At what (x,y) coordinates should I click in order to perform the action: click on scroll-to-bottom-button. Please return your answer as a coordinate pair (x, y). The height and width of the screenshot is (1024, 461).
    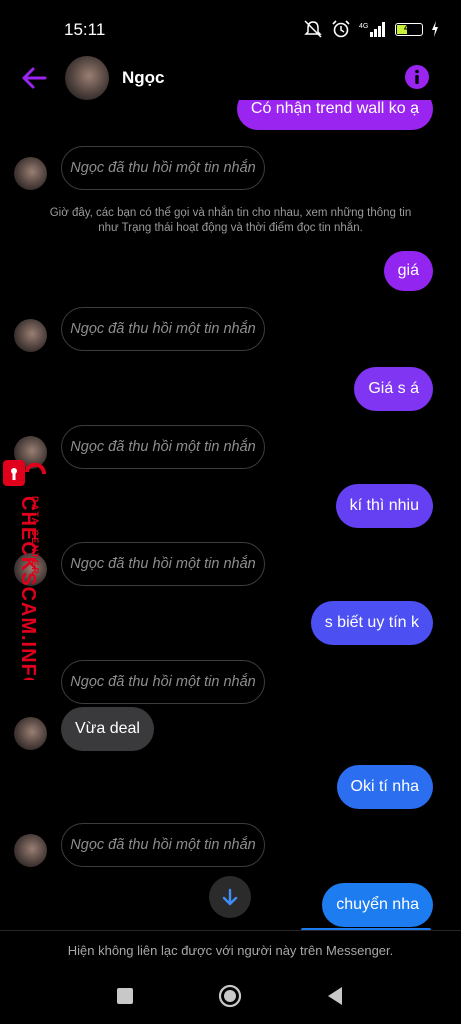
    Looking at the image, I should click on (230, 897).